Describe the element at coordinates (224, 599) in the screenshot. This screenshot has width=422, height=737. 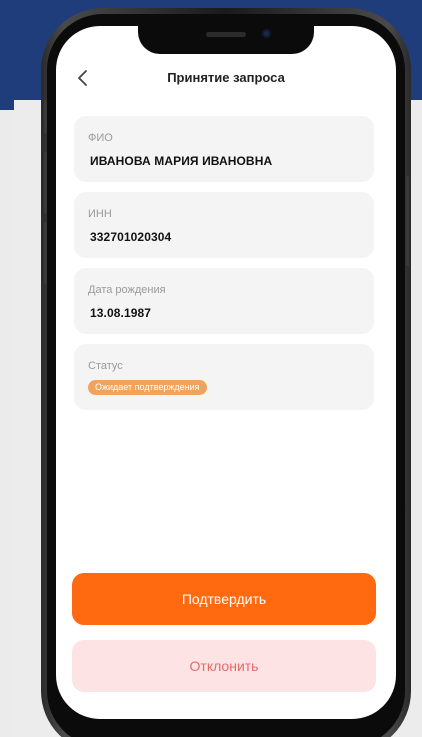
I see `confirm-button: Подтвердить` at that location.